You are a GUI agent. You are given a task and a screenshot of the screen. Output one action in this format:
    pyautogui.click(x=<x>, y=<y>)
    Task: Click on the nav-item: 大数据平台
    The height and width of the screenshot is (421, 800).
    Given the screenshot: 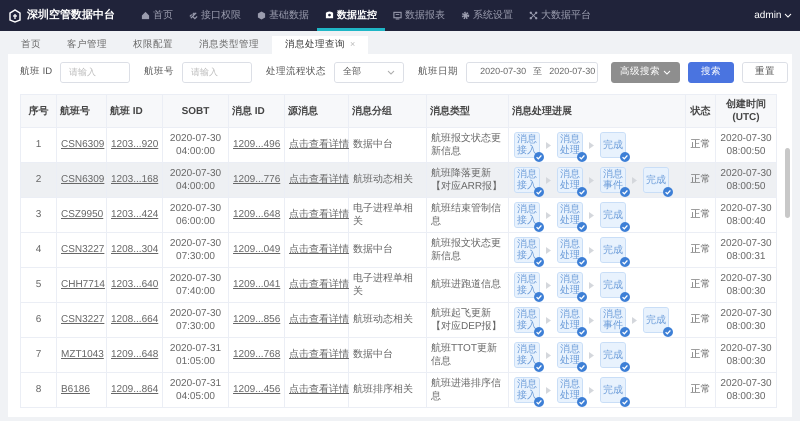 What is the action you would take?
    pyautogui.click(x=560, y=15)
    